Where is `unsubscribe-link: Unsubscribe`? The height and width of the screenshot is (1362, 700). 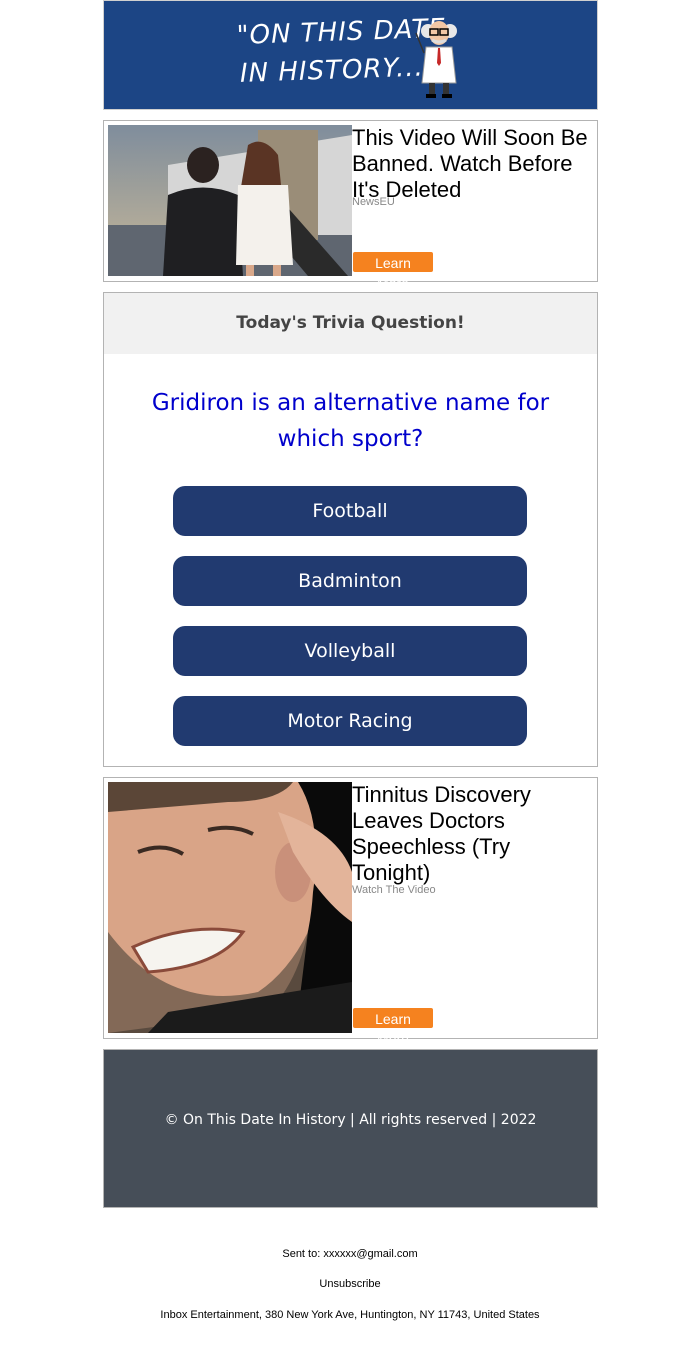
unsubscribe-link: Unsubscribe is located at coordinates (350, 1284).